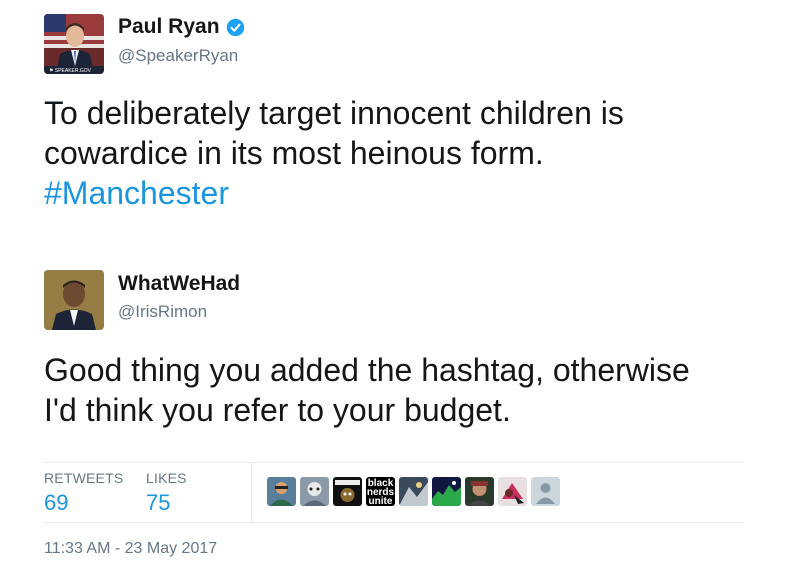  I want to click on divider-top, so click(394, 462).